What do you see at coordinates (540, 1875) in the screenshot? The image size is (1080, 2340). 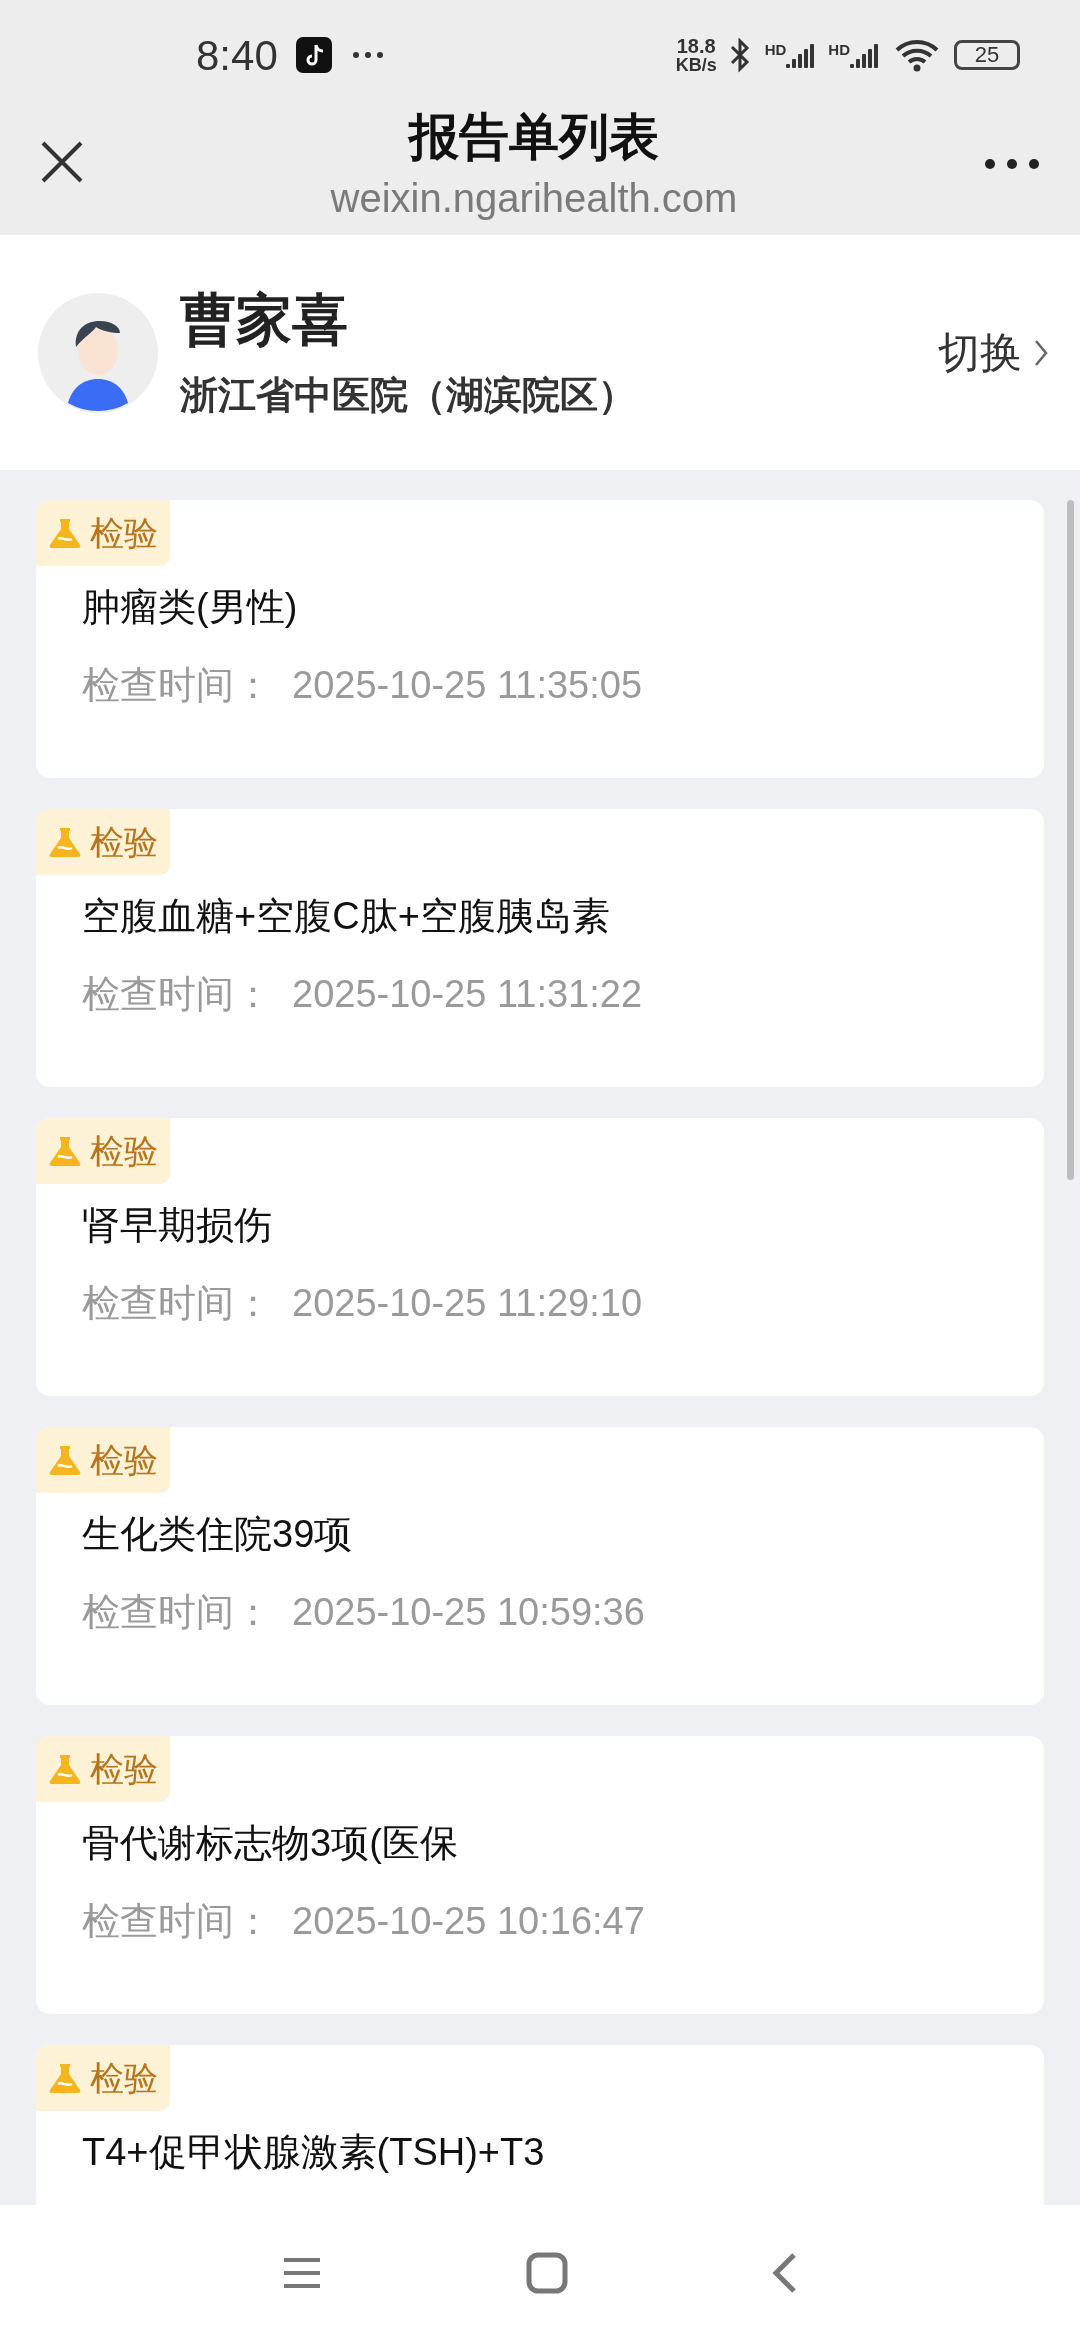 I see `report-card: 检验 骨代谢标志物3项(医保 检查时间： 2025-10-25 10:16:47` at bounding box center [540, 1875].